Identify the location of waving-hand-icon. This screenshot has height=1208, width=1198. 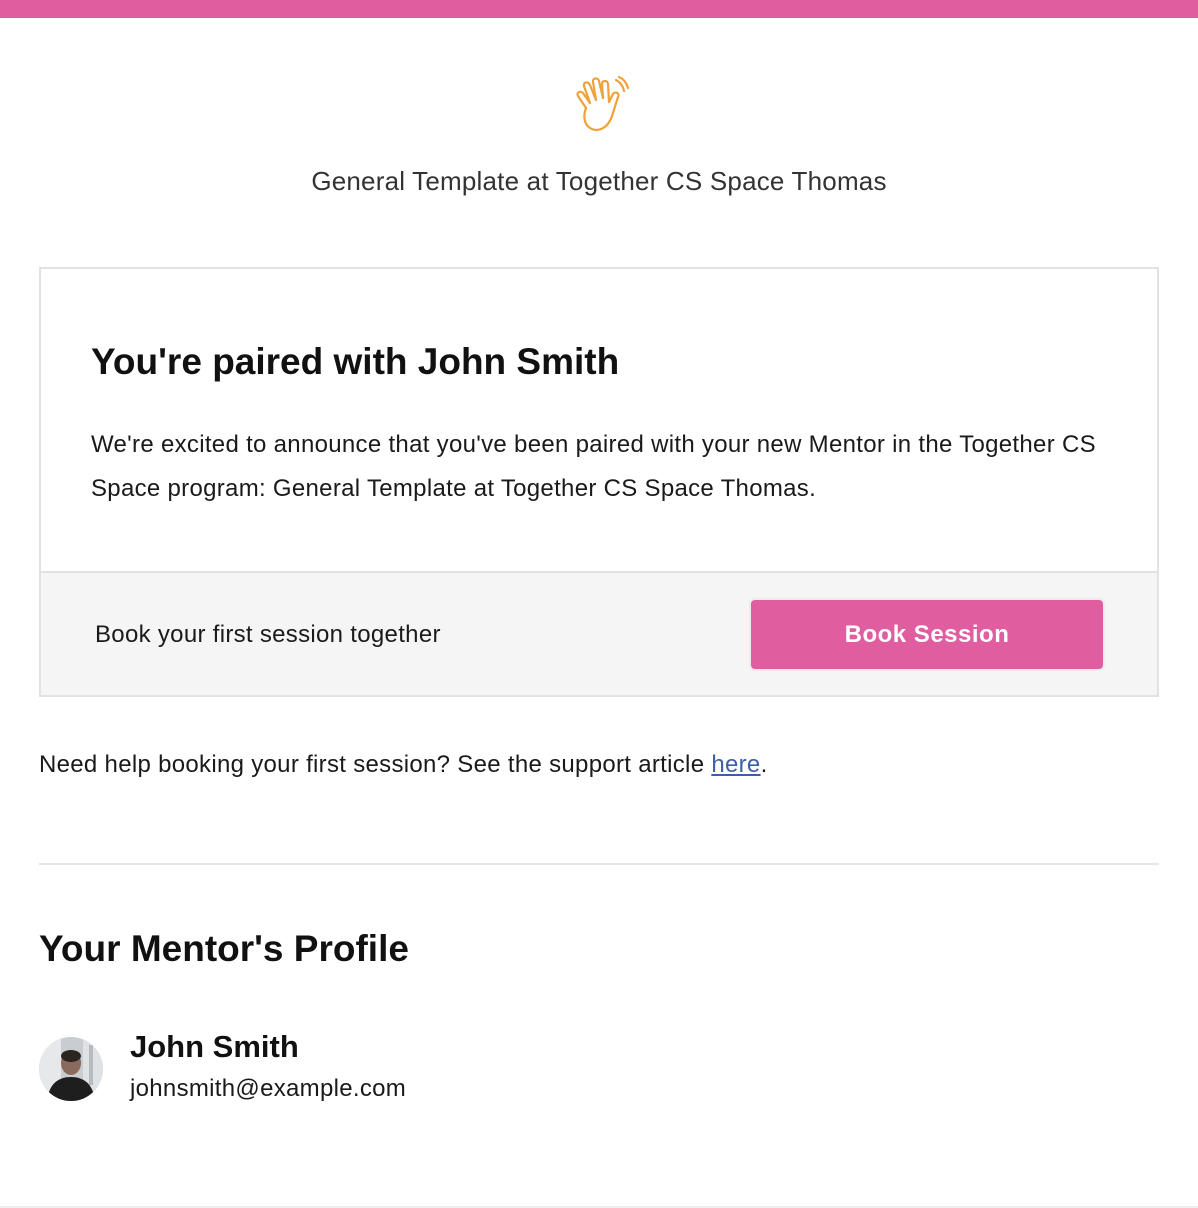
(603, 103).